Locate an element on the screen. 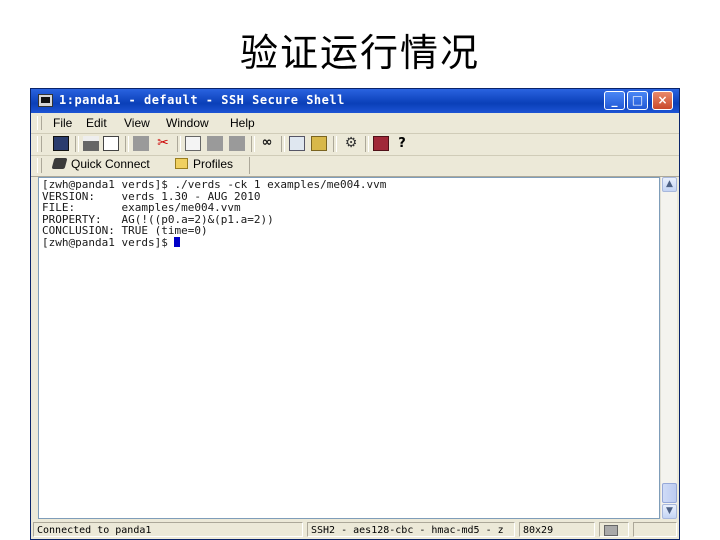 The image size is (720, 540). print-preview-icon is located at coordinates (111, 143).